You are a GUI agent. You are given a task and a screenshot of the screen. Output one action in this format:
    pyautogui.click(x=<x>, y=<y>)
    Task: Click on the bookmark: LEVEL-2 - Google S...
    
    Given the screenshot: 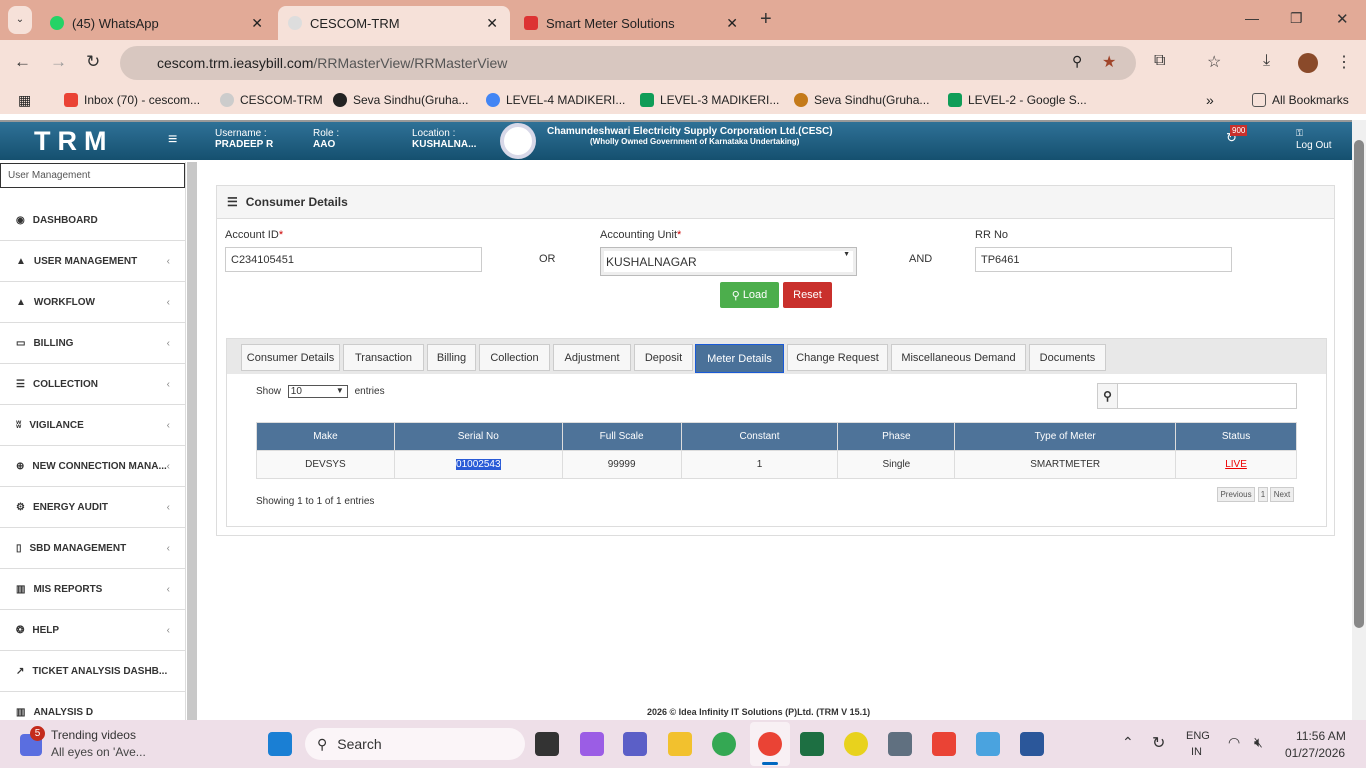 What is the action you would take?
    pyautogui.click(x=1017, y=100)
    